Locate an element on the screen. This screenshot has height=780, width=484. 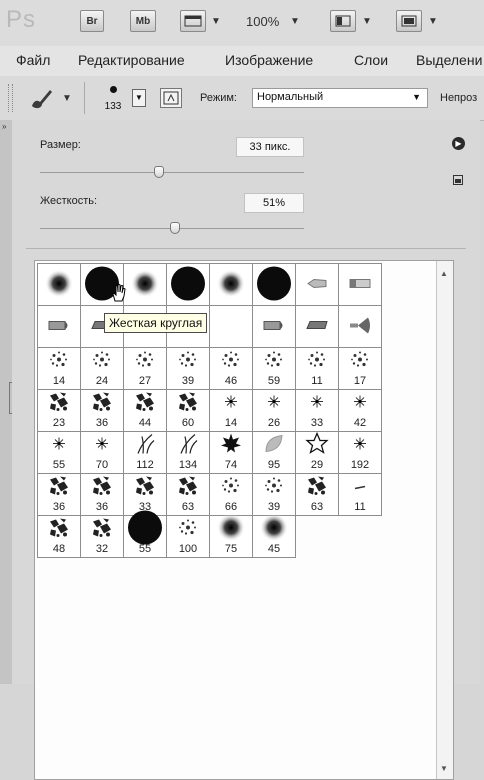
brush-preset-cell: 42 is located at coordinates (360, 410).